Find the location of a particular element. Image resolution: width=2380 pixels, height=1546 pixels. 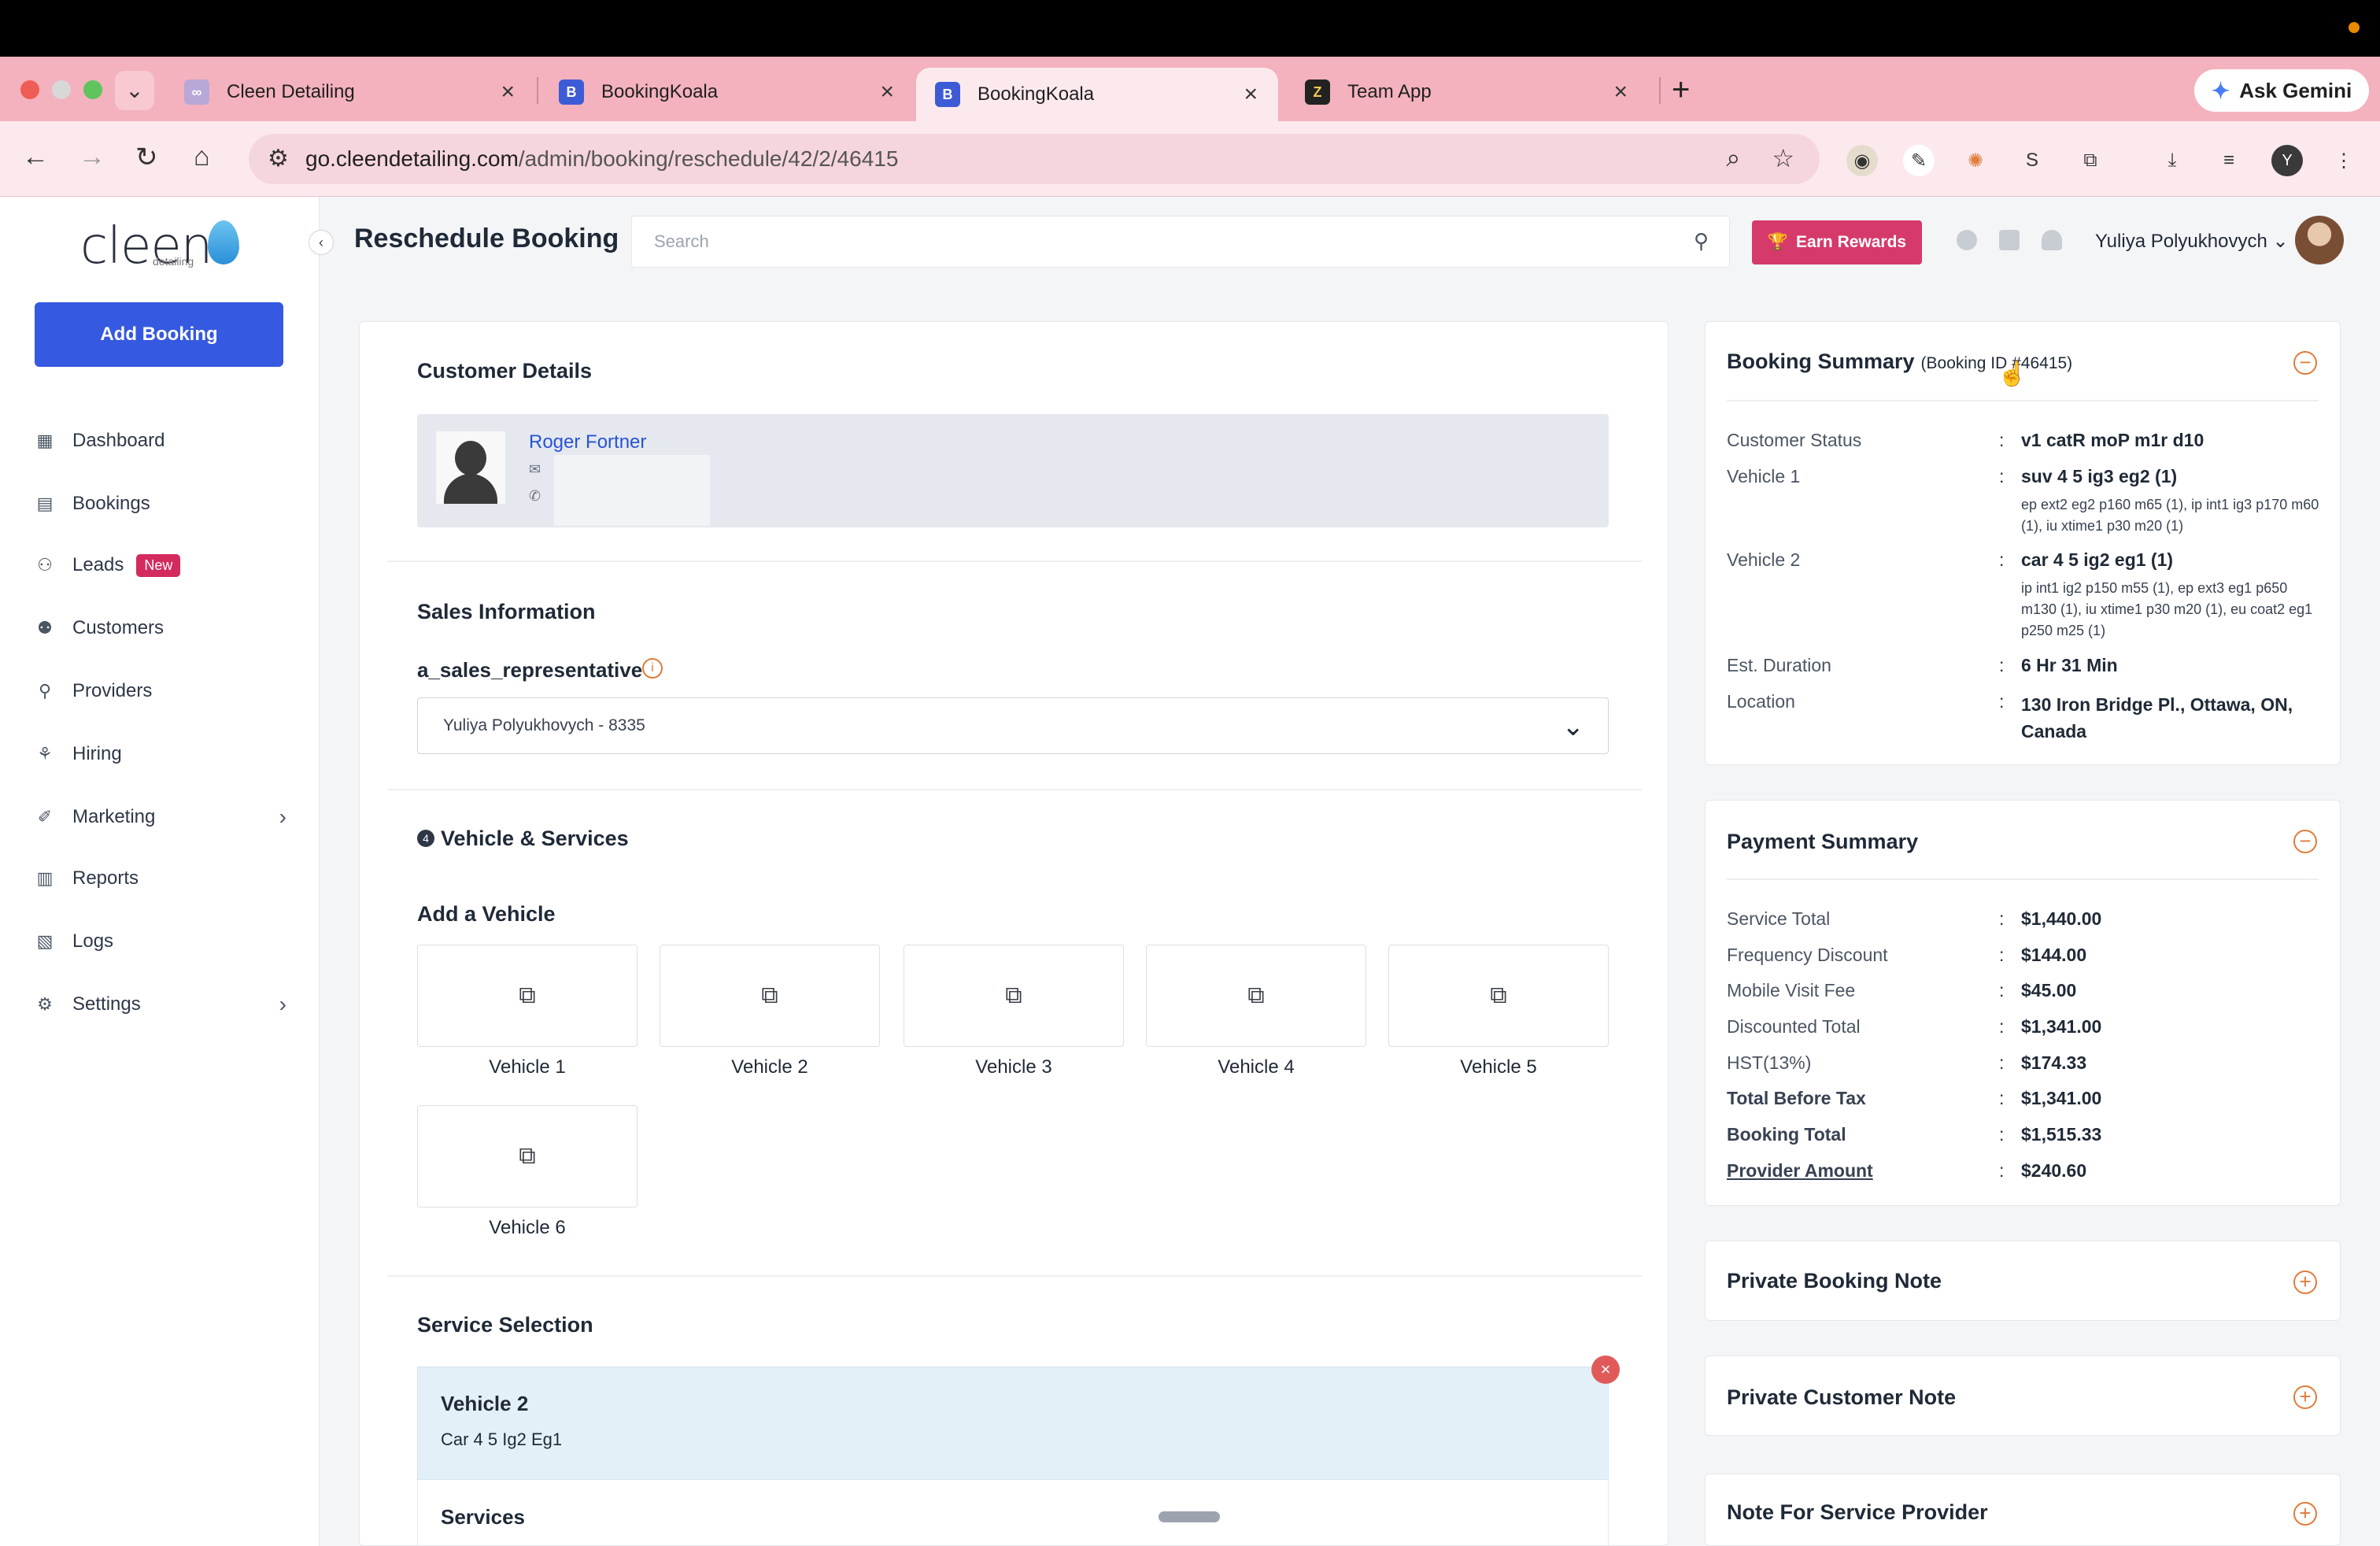

new-badge: New is located at coordinates (158, 565).